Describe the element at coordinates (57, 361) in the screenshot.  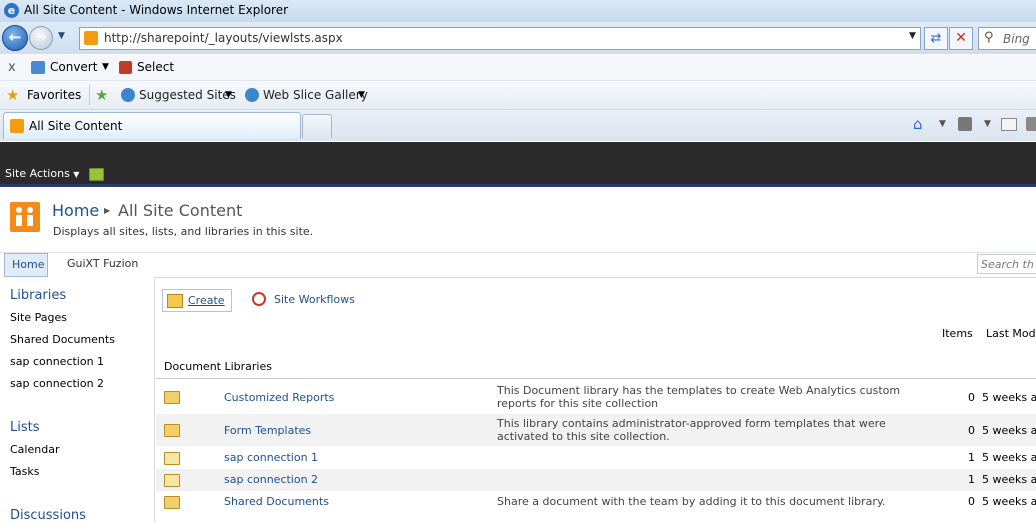
I see `quick-launch-sap-connection-1: sap connection 1` at that location.